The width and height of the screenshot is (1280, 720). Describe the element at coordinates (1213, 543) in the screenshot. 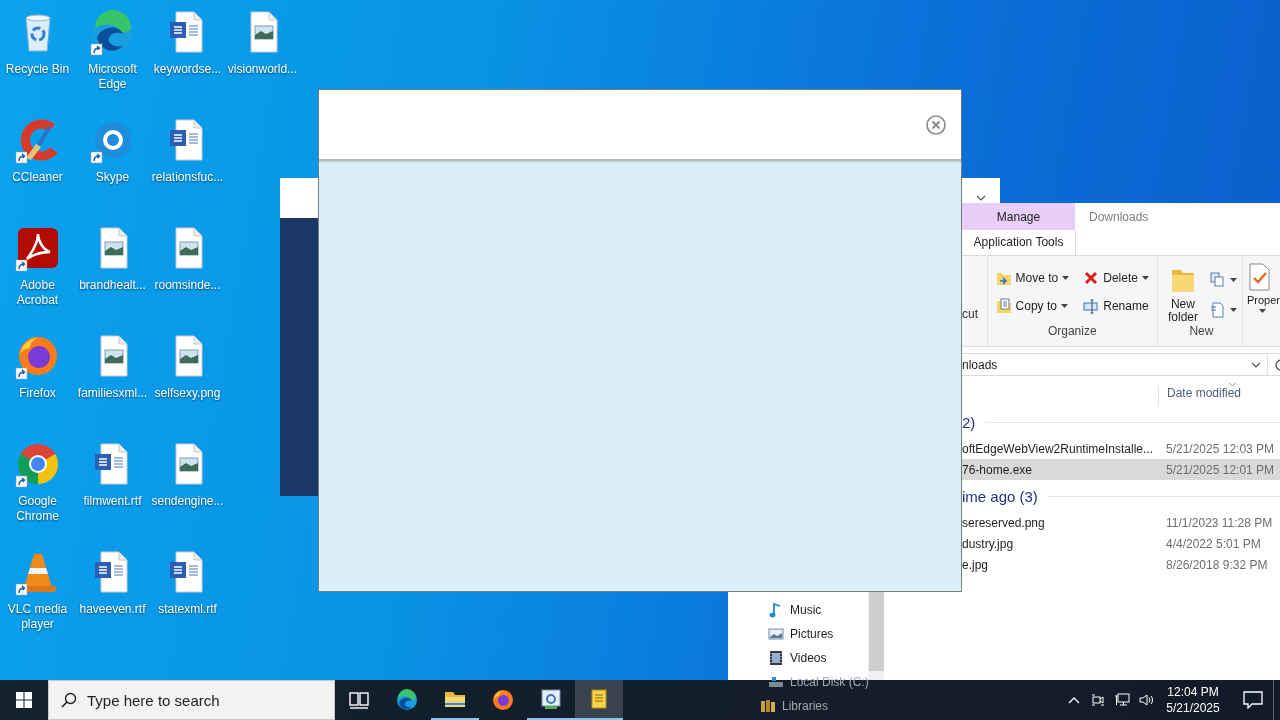

I see `date-modified: 4/4/2022 5:01 PM` at that location.